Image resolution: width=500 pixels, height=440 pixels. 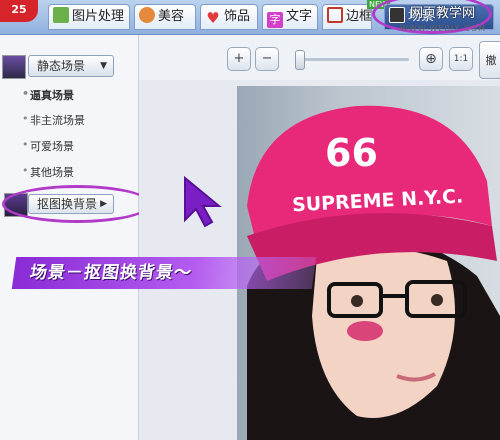 I want to click on app-logo: 25, so click(x=19, y=11).